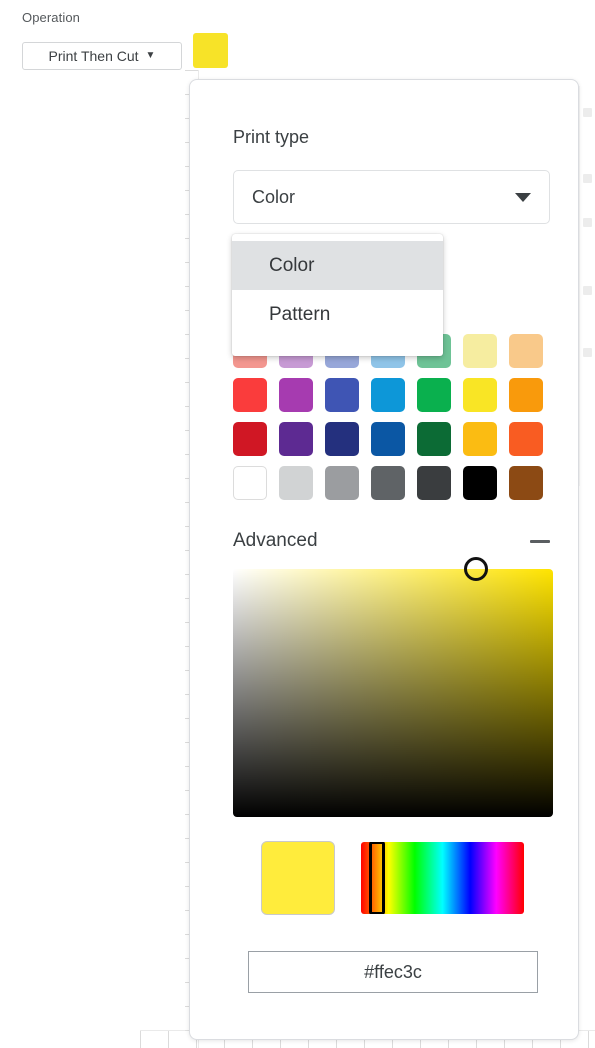 This screenshot has width=595, height=1048. I want to click on hex-color-input: #ffec3c, so click(393, 972).